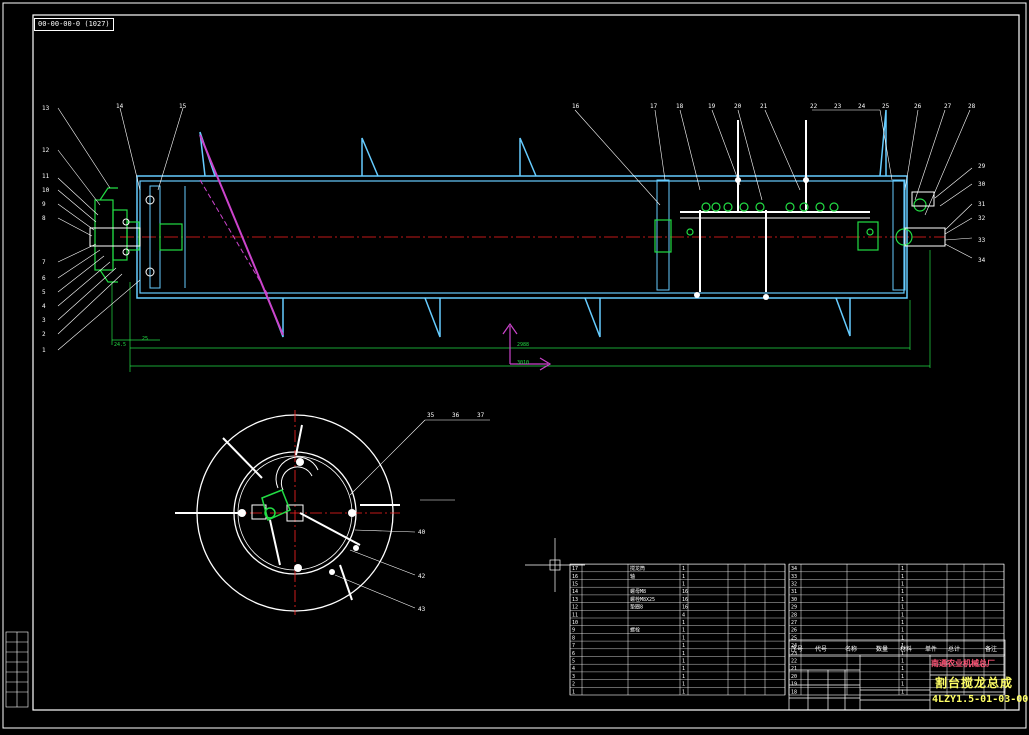  I want to click on bom-row-number: 12, so click(575, 608).